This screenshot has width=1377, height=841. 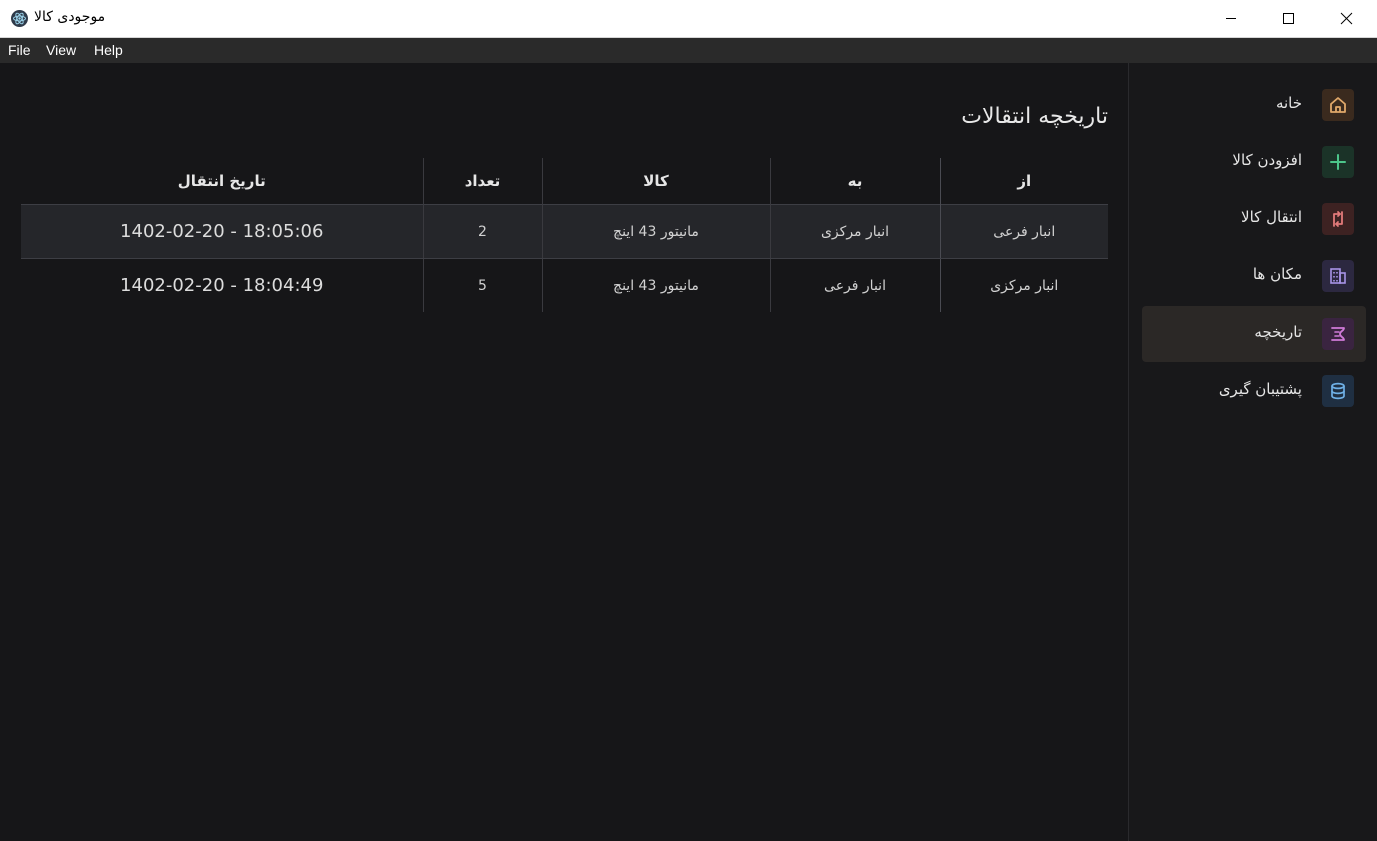 What do you see at coordinates (688, 50) in the screenshot?
I see `menu-bar: File View Help` at bounding box center [688, 50].